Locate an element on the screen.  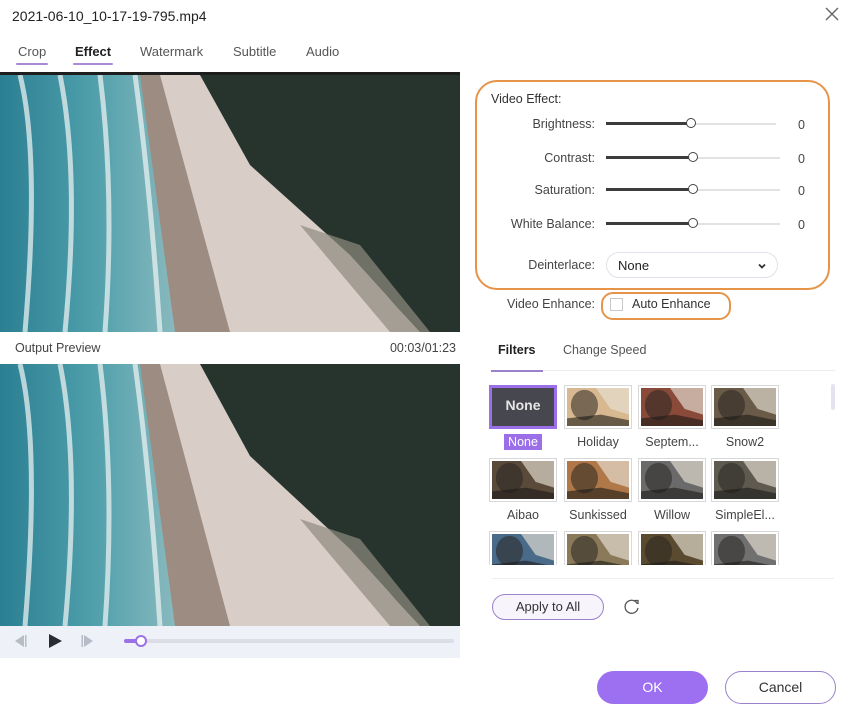
contrast-slider is located at coordinates (693, 158).